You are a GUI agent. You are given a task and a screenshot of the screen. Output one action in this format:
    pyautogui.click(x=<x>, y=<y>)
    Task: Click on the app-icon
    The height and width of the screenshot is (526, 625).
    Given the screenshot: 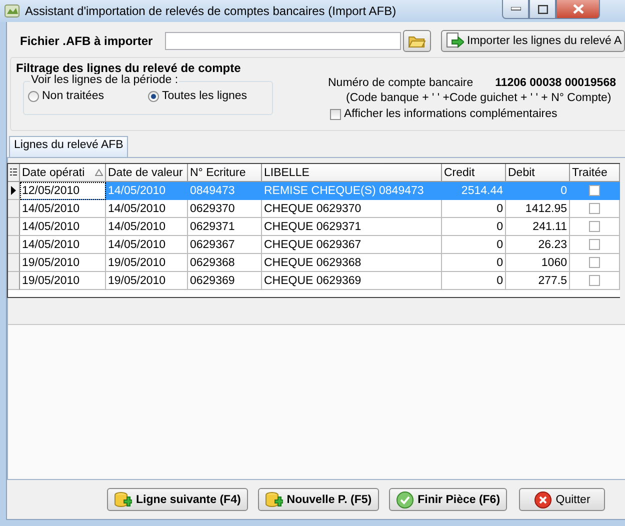 What is the action you would take?
    pyautogui.click(x=12, y=11)
    